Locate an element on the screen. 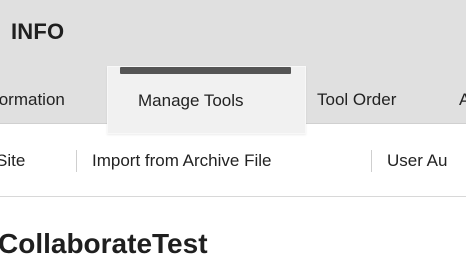 The height and width of the screenshot is (264, 466). subtab-separator is located at coordinates (233, 196).